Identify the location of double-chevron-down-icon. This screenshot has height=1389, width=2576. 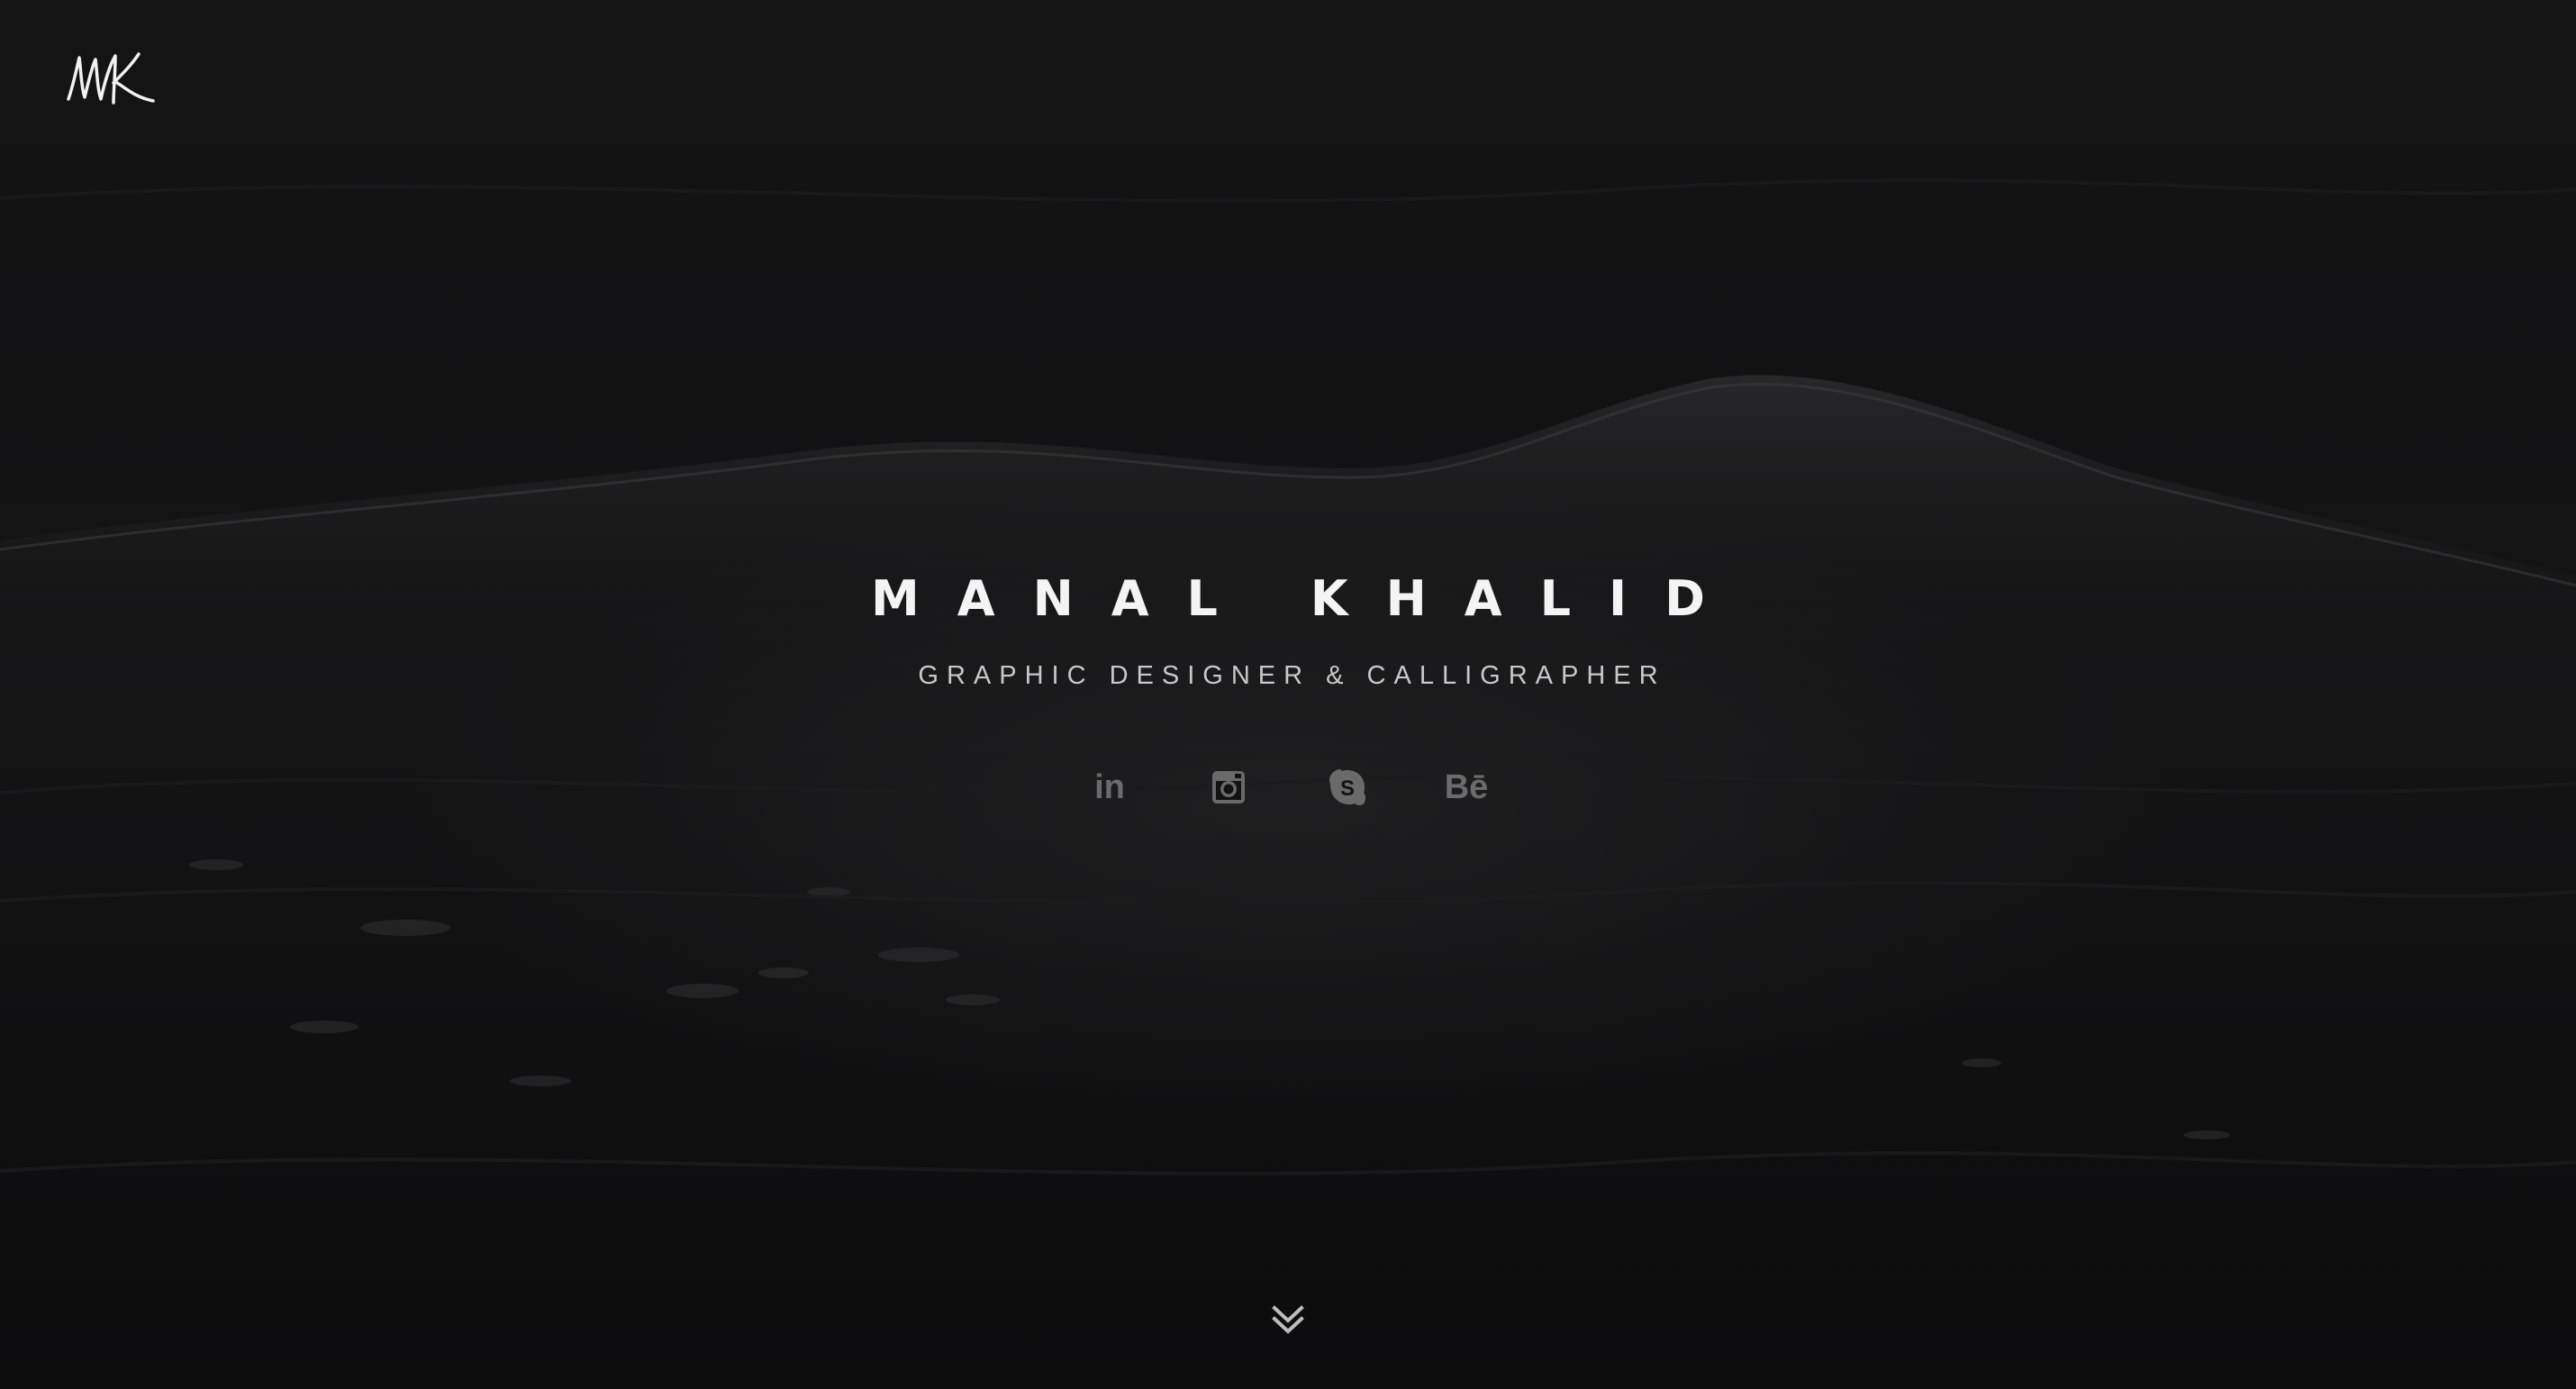
(1288, 1321).